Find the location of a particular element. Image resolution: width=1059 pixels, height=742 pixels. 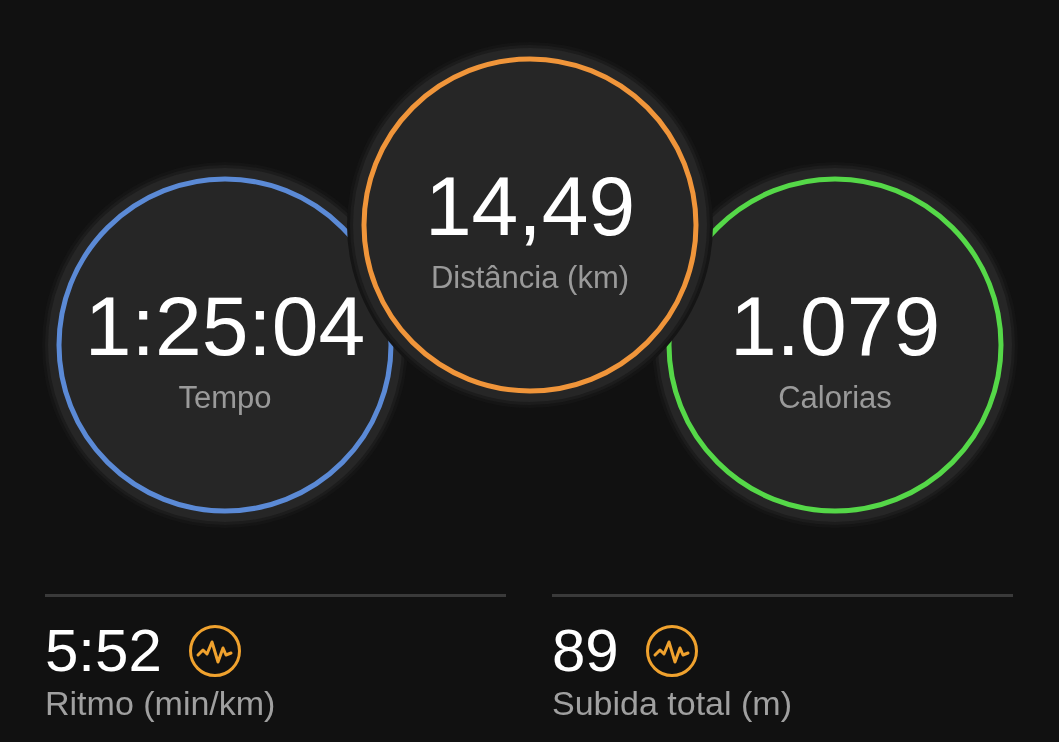

stat-value: 89 is located at coordinates (585, 650).